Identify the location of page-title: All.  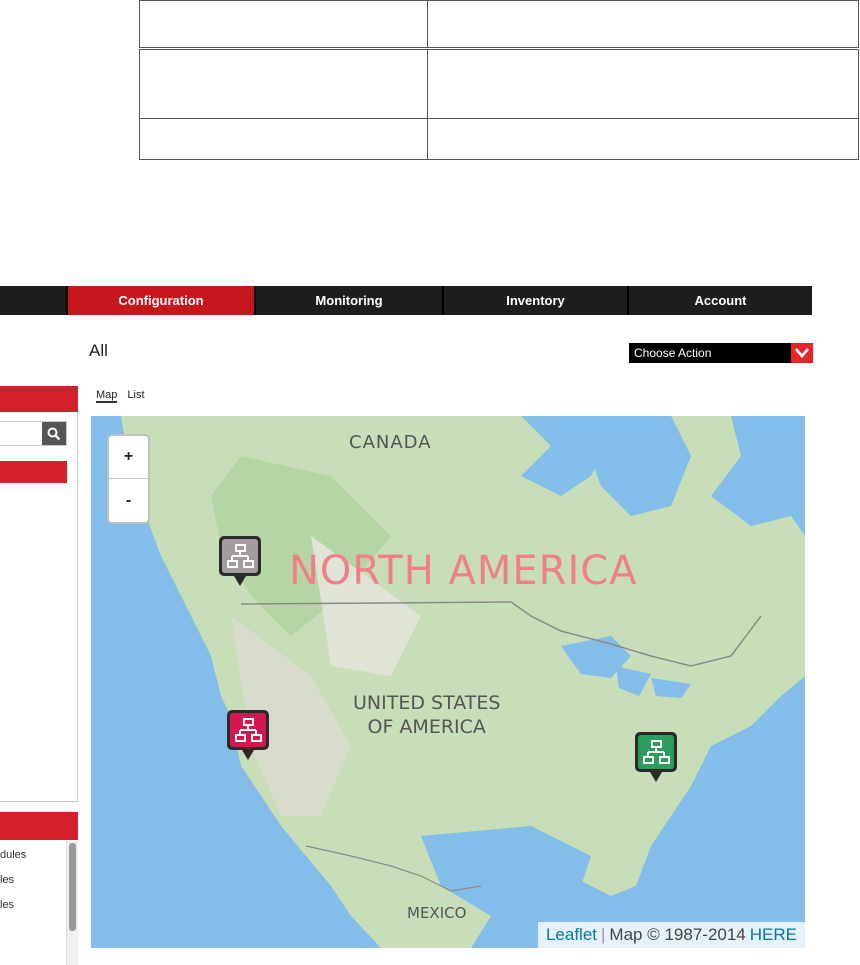
(98, 350).